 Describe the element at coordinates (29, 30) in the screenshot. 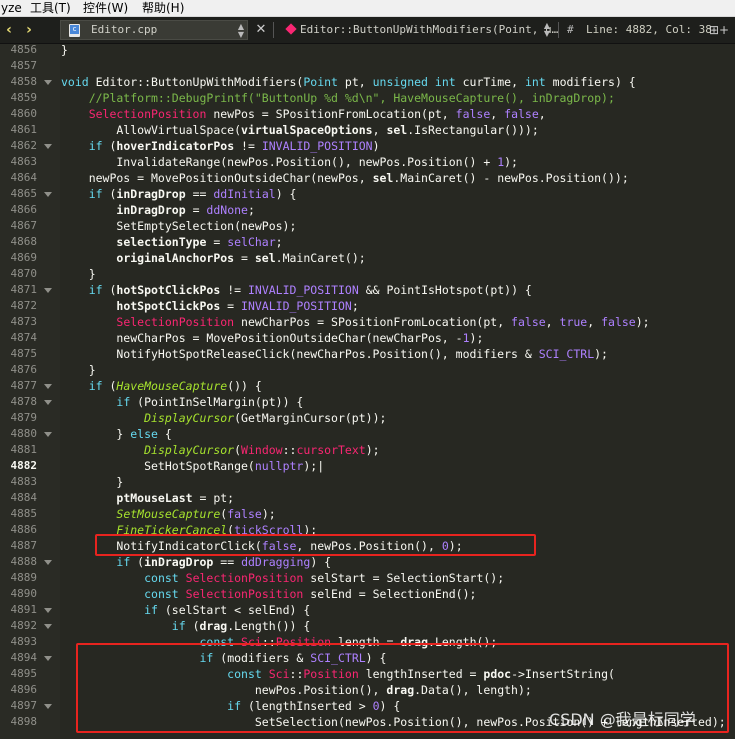

I see `forward-icon: ›` at that location.